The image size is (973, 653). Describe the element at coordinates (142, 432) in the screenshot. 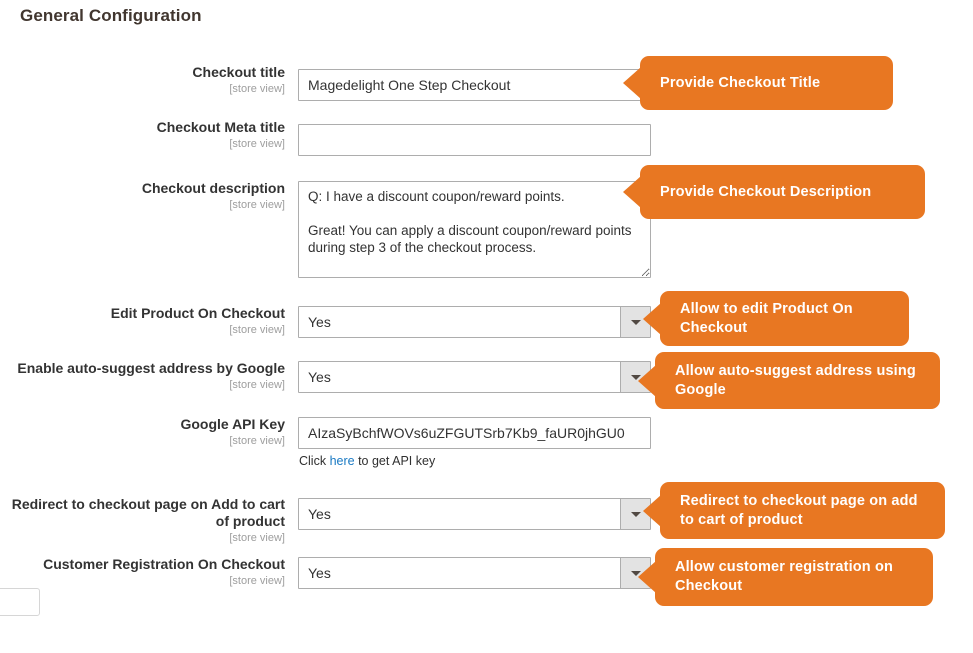

I see `label-google-api-key: Google API Key [store view]` at that location.